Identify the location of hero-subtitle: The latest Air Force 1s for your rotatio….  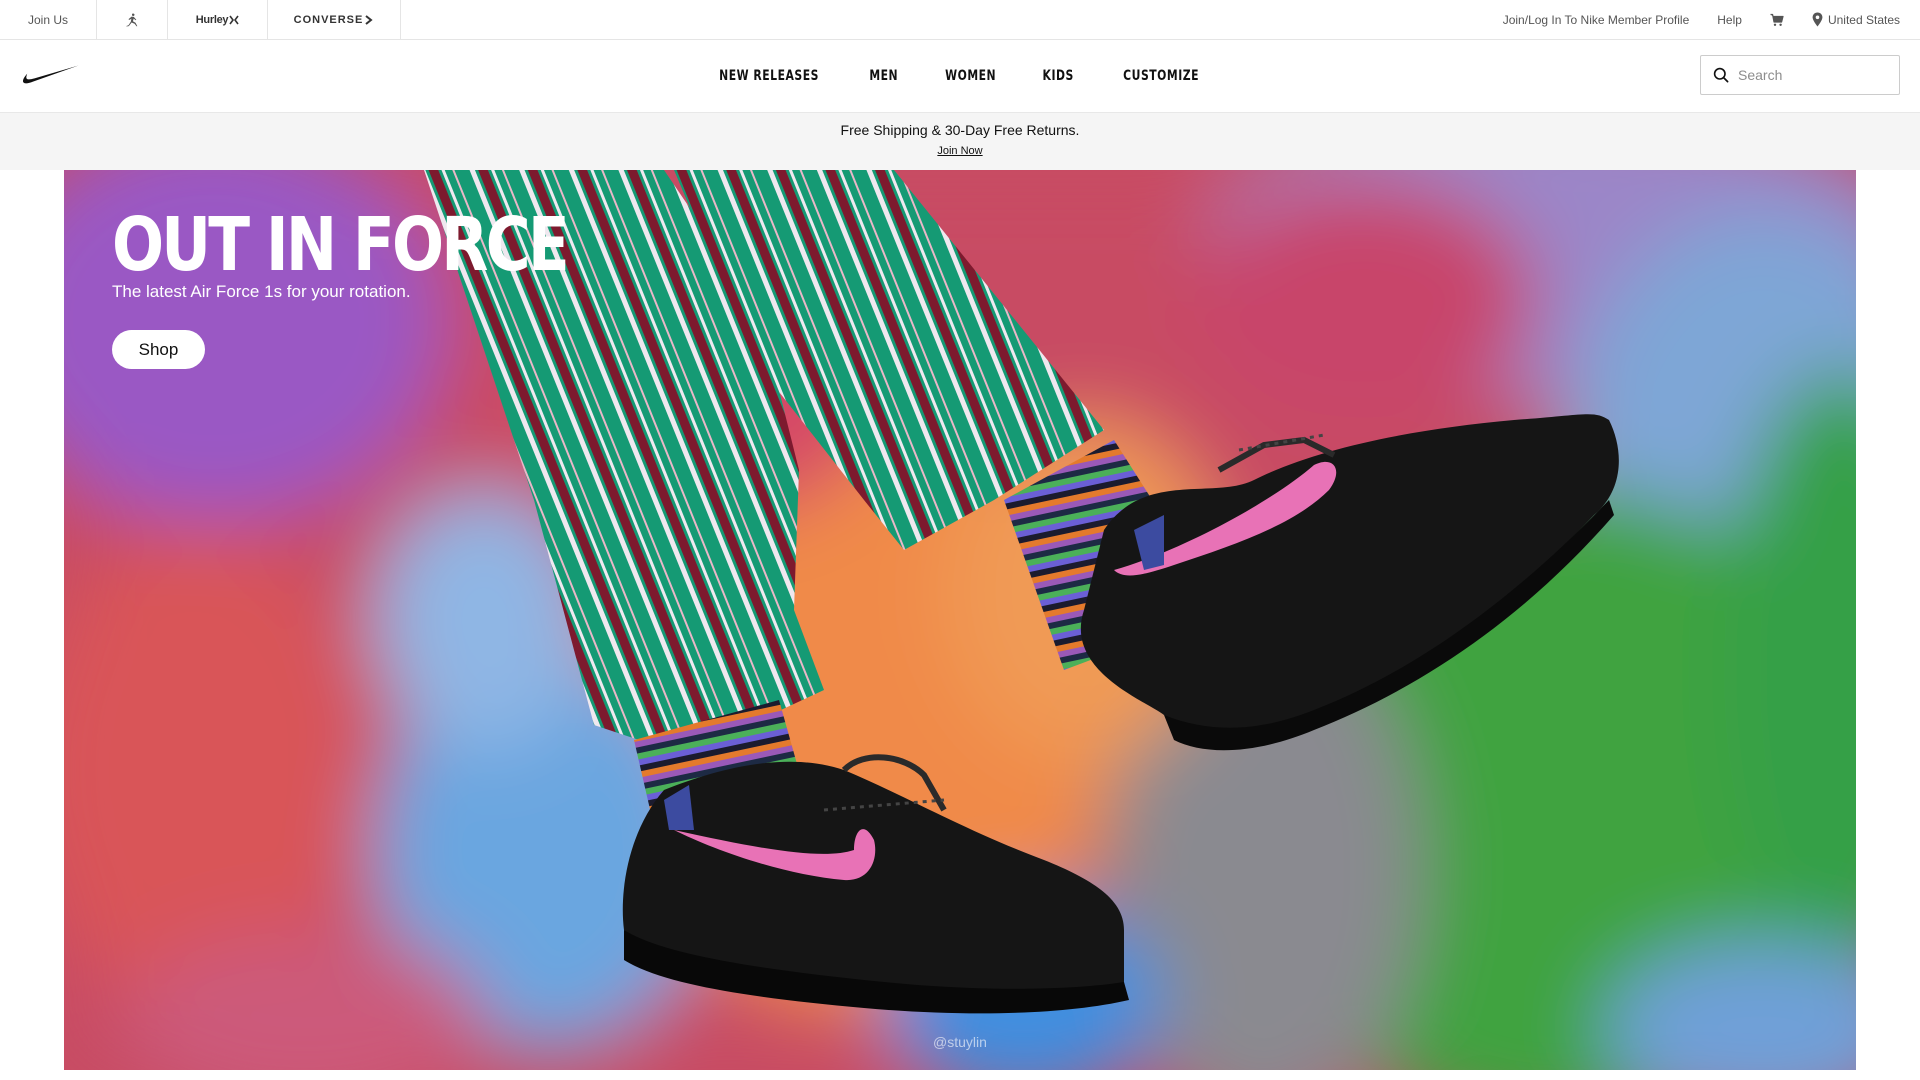
(261, 291).